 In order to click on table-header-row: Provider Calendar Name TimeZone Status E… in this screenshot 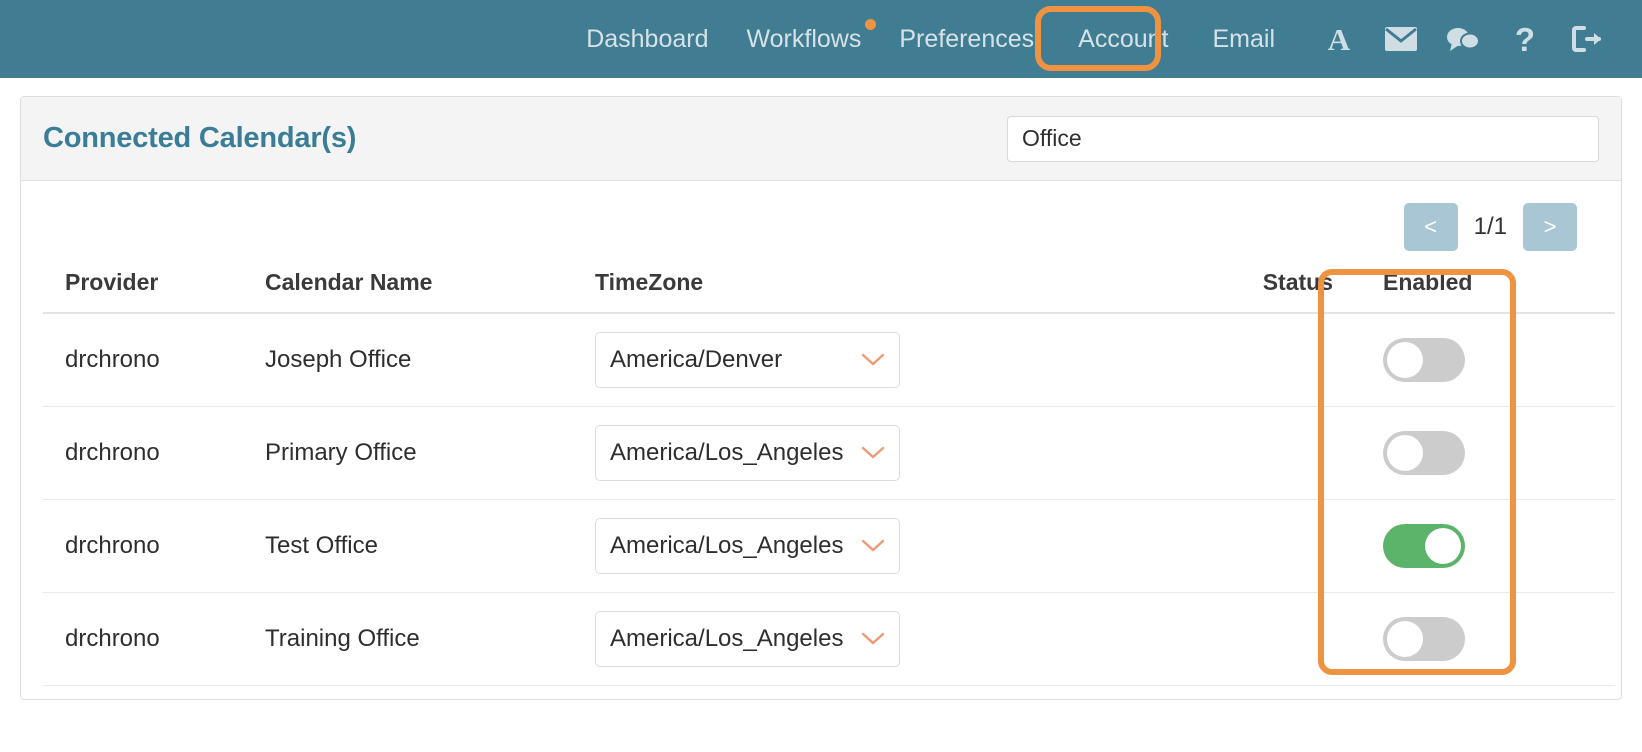, I will do `click(829, 291)`.